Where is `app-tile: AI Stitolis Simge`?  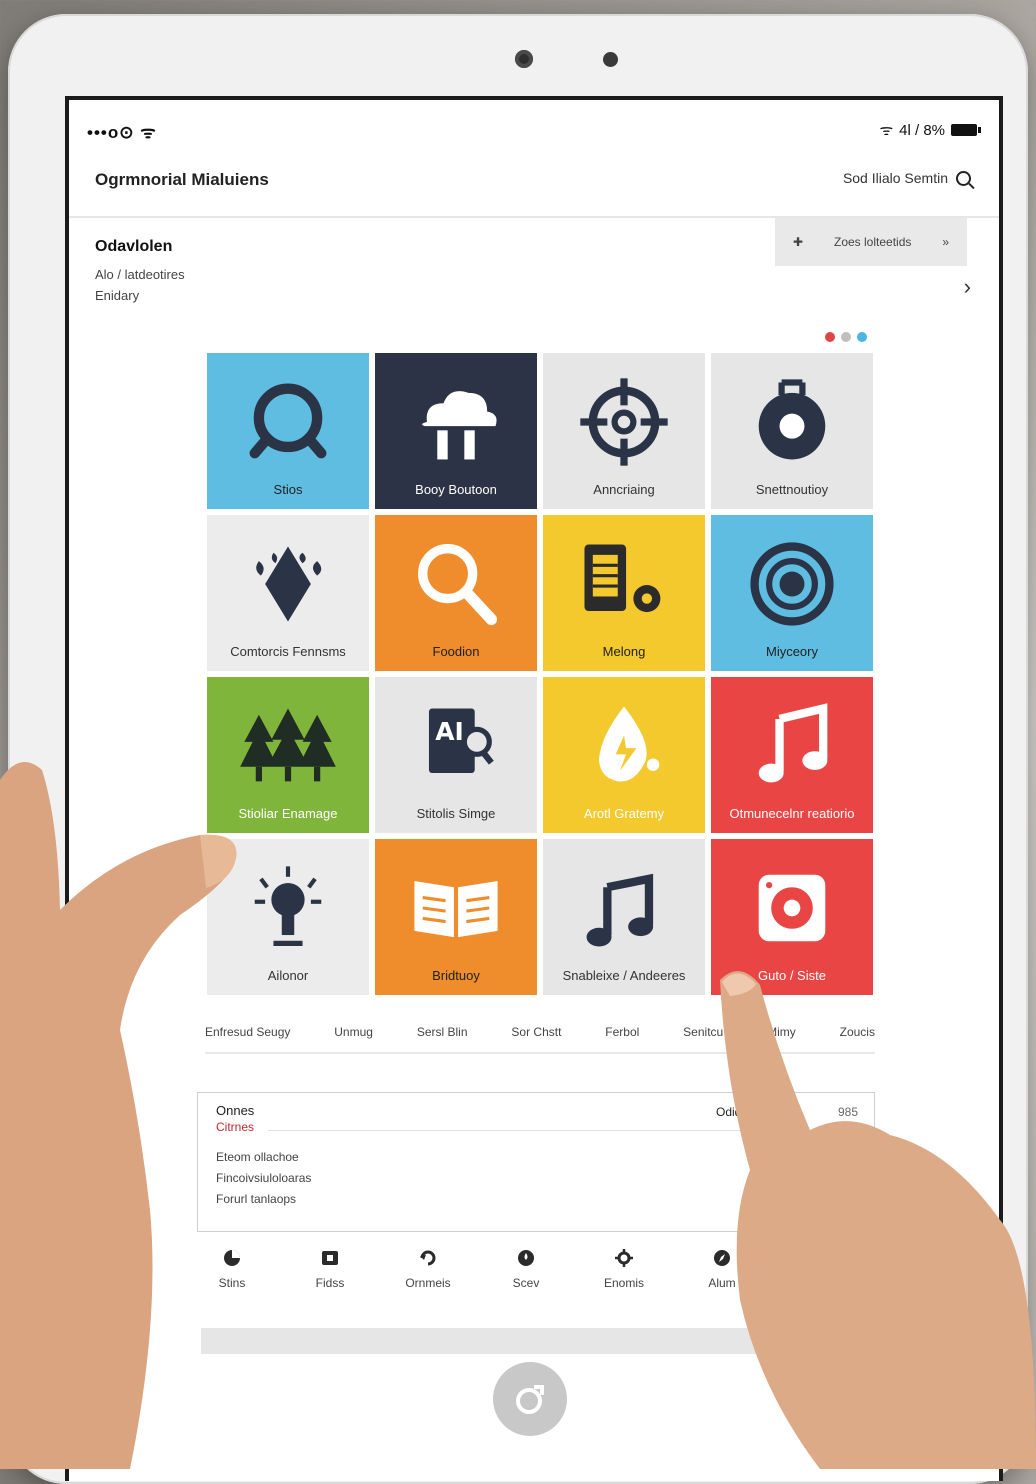 app-tile: AI Stitolis Simge is located at coordinates (456, 755).